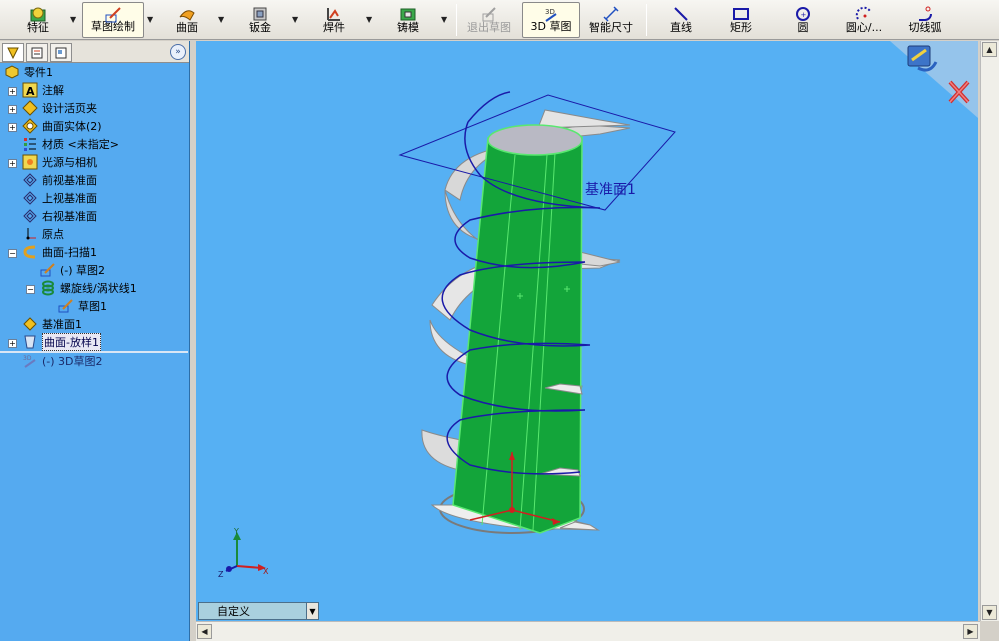  Describe the element at coordinates (236, 531) in the screenshot. I see `svg-text: Y` at that location.